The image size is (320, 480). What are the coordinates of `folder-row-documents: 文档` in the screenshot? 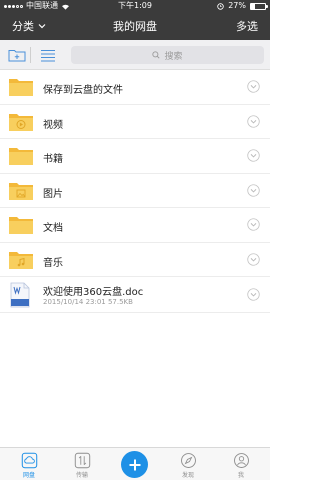 It's located at (135, 225).